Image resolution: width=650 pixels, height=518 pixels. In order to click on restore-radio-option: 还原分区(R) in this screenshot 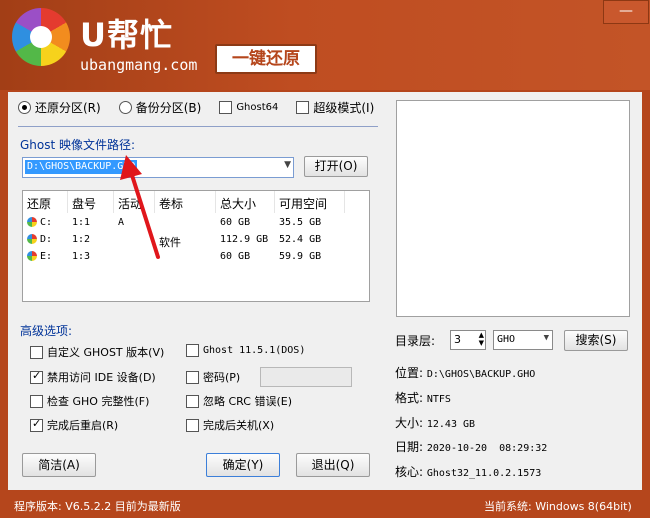, I will do `click(59, 107)`.